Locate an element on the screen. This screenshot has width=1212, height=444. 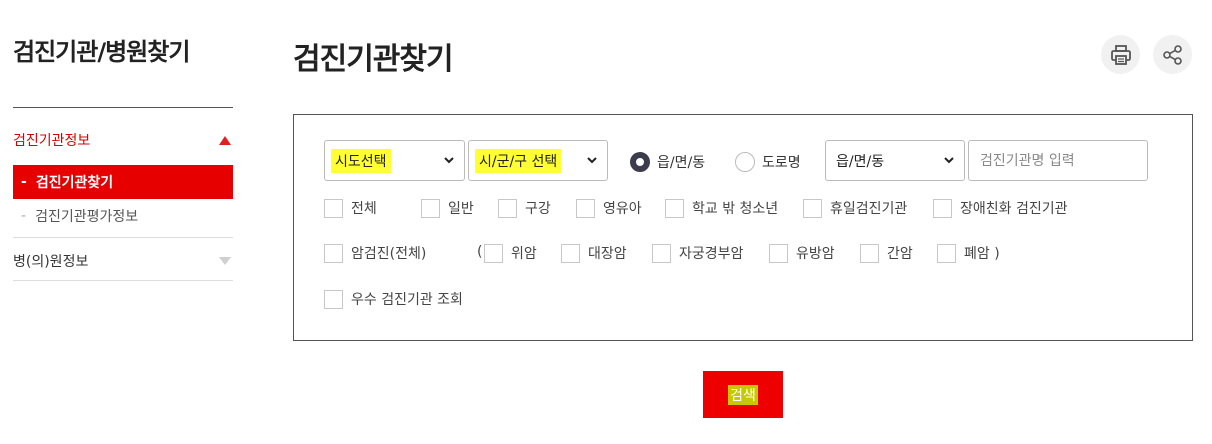
institution-name-input is located at coordinates (1058, 160).